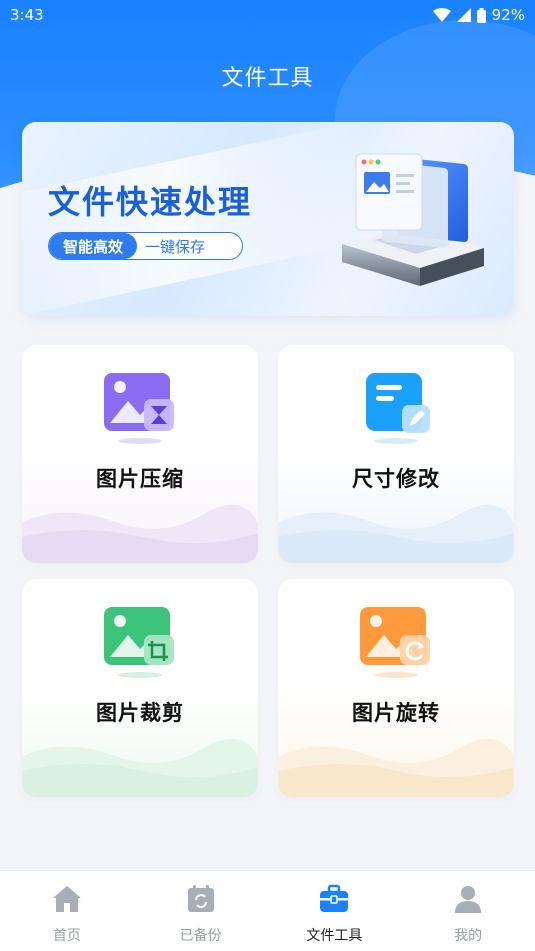  Describe the element at coordinates (140, 713) in the screenshot. I see `tool-label: 图片裁剪` at that location.